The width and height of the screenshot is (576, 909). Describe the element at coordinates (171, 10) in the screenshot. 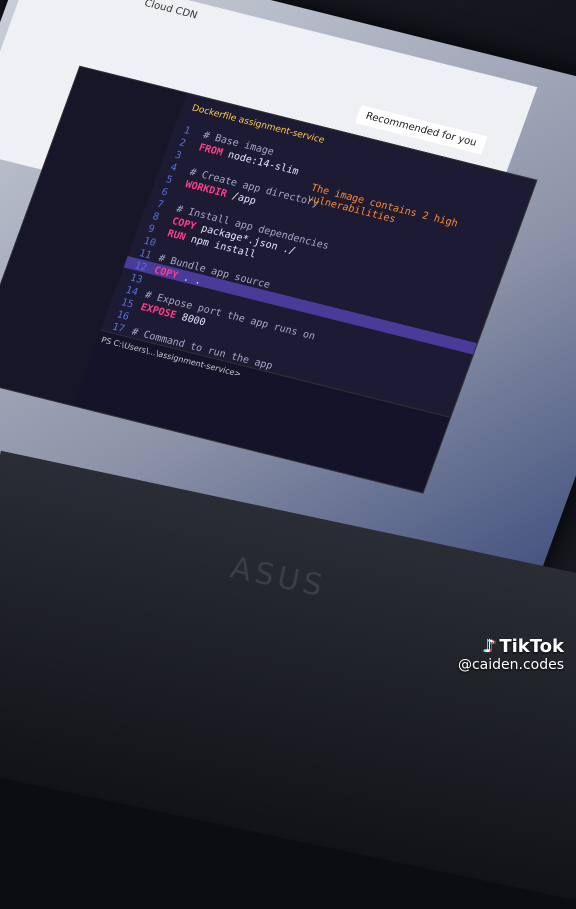

I see `browser-tab: Cloud CDN` at that location.